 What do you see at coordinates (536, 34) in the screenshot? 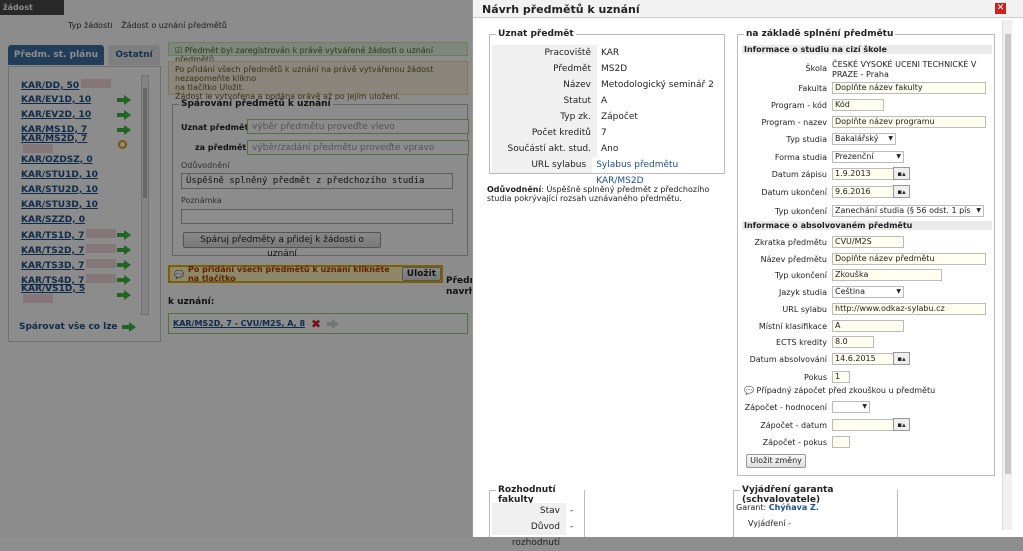
I see `subject-legend: Uznat předmět` at bounding box center [536, 34].